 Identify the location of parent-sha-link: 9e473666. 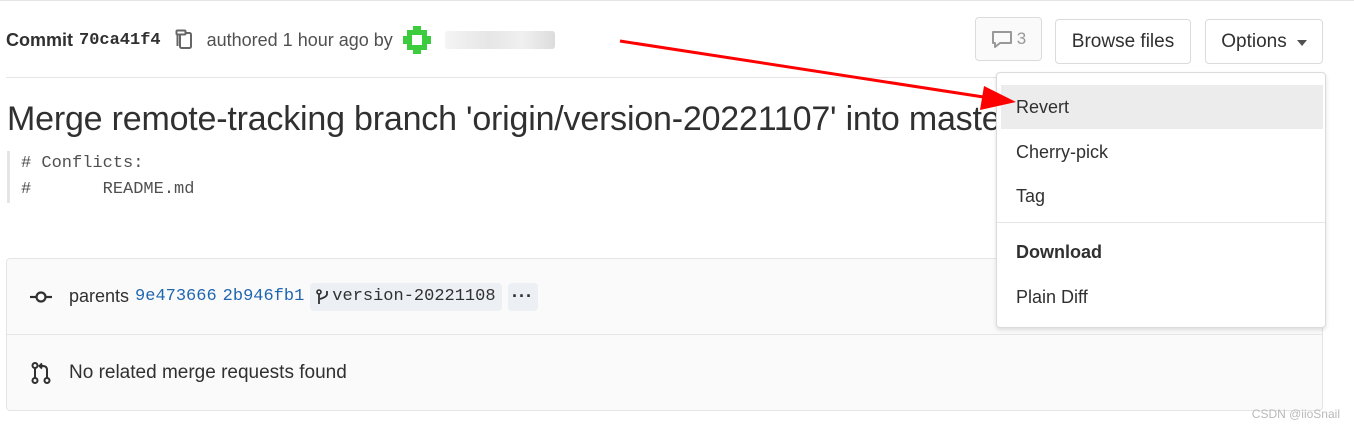
(176, 296).